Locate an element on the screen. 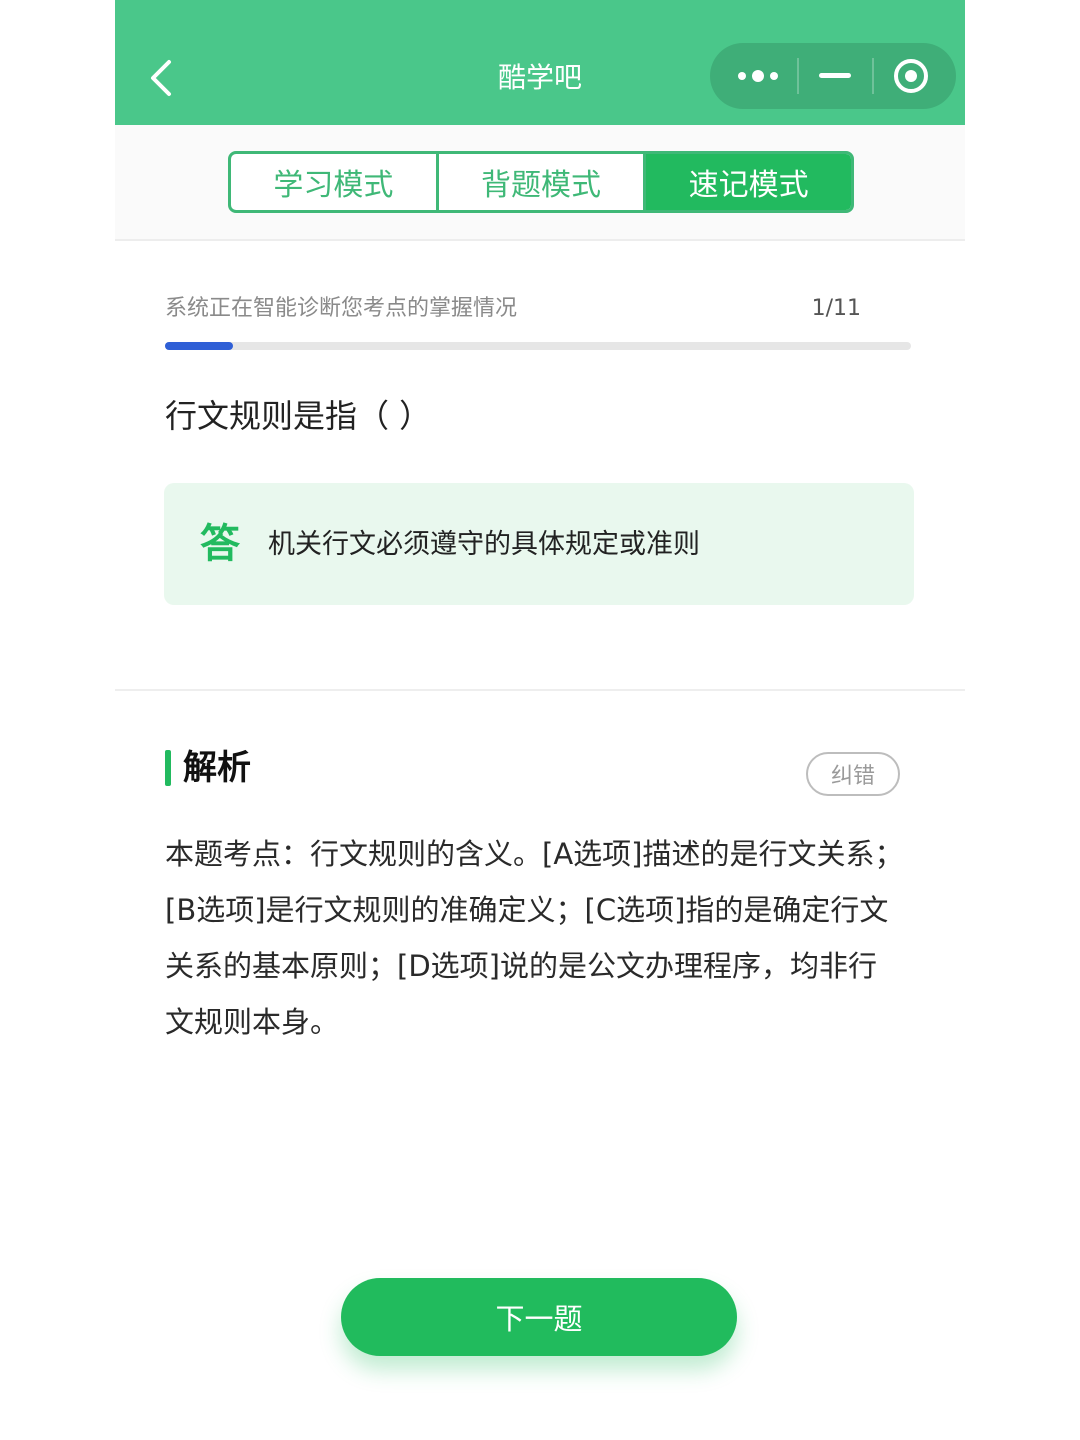  question-text: 行文规则是指（ ） is located at coordinates (298, 416).